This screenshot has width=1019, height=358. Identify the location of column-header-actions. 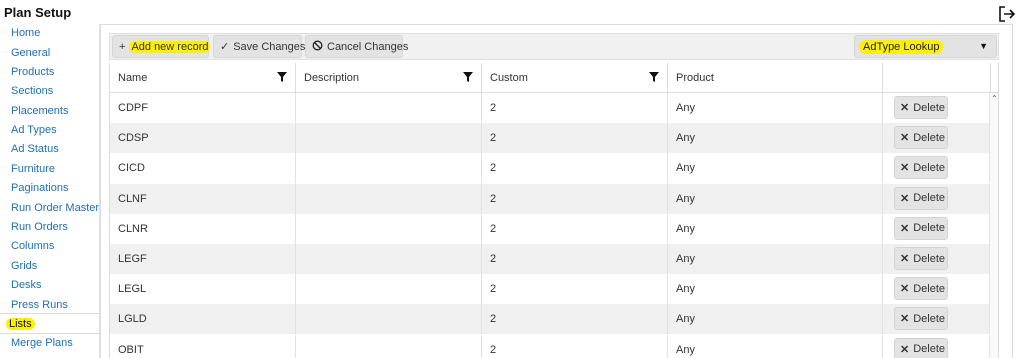
(937, 78).